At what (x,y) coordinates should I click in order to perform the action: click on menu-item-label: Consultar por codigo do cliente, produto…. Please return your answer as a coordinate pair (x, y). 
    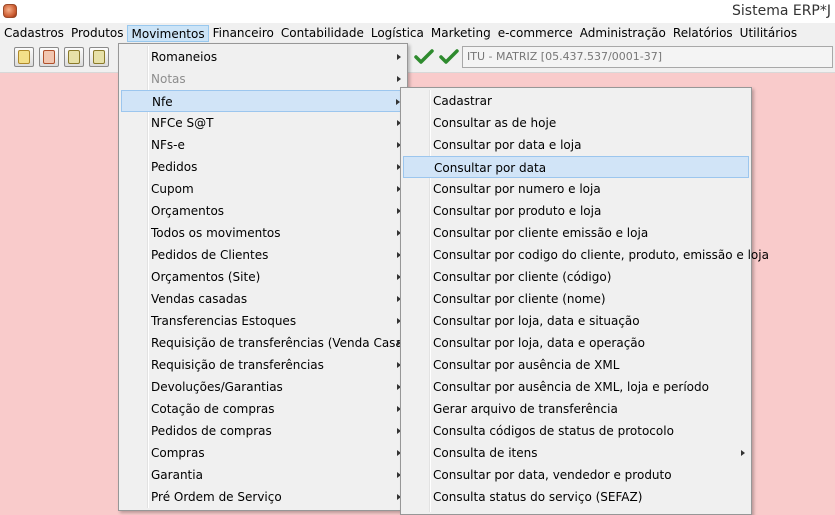
    Looking at the image, I should click on (601, 255).